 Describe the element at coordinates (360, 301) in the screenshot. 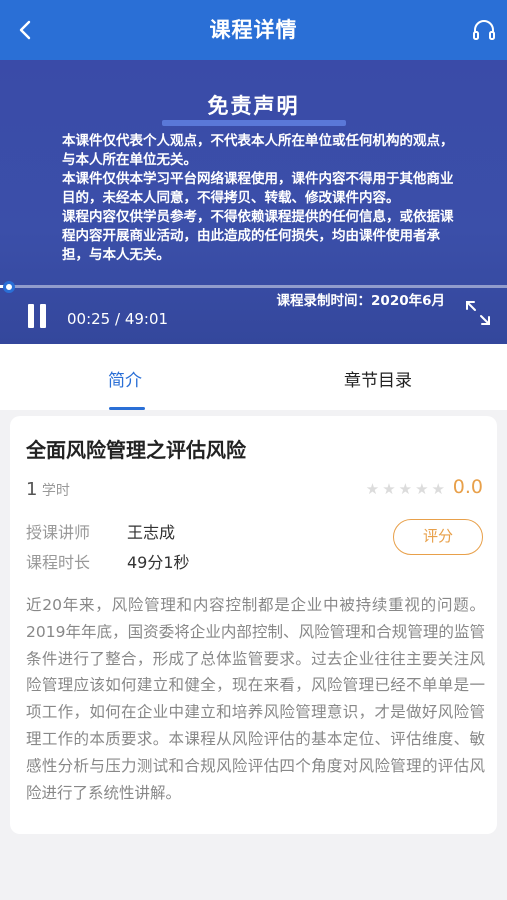

I see `record-time: 课程录制时间：2020年6月` at that location.